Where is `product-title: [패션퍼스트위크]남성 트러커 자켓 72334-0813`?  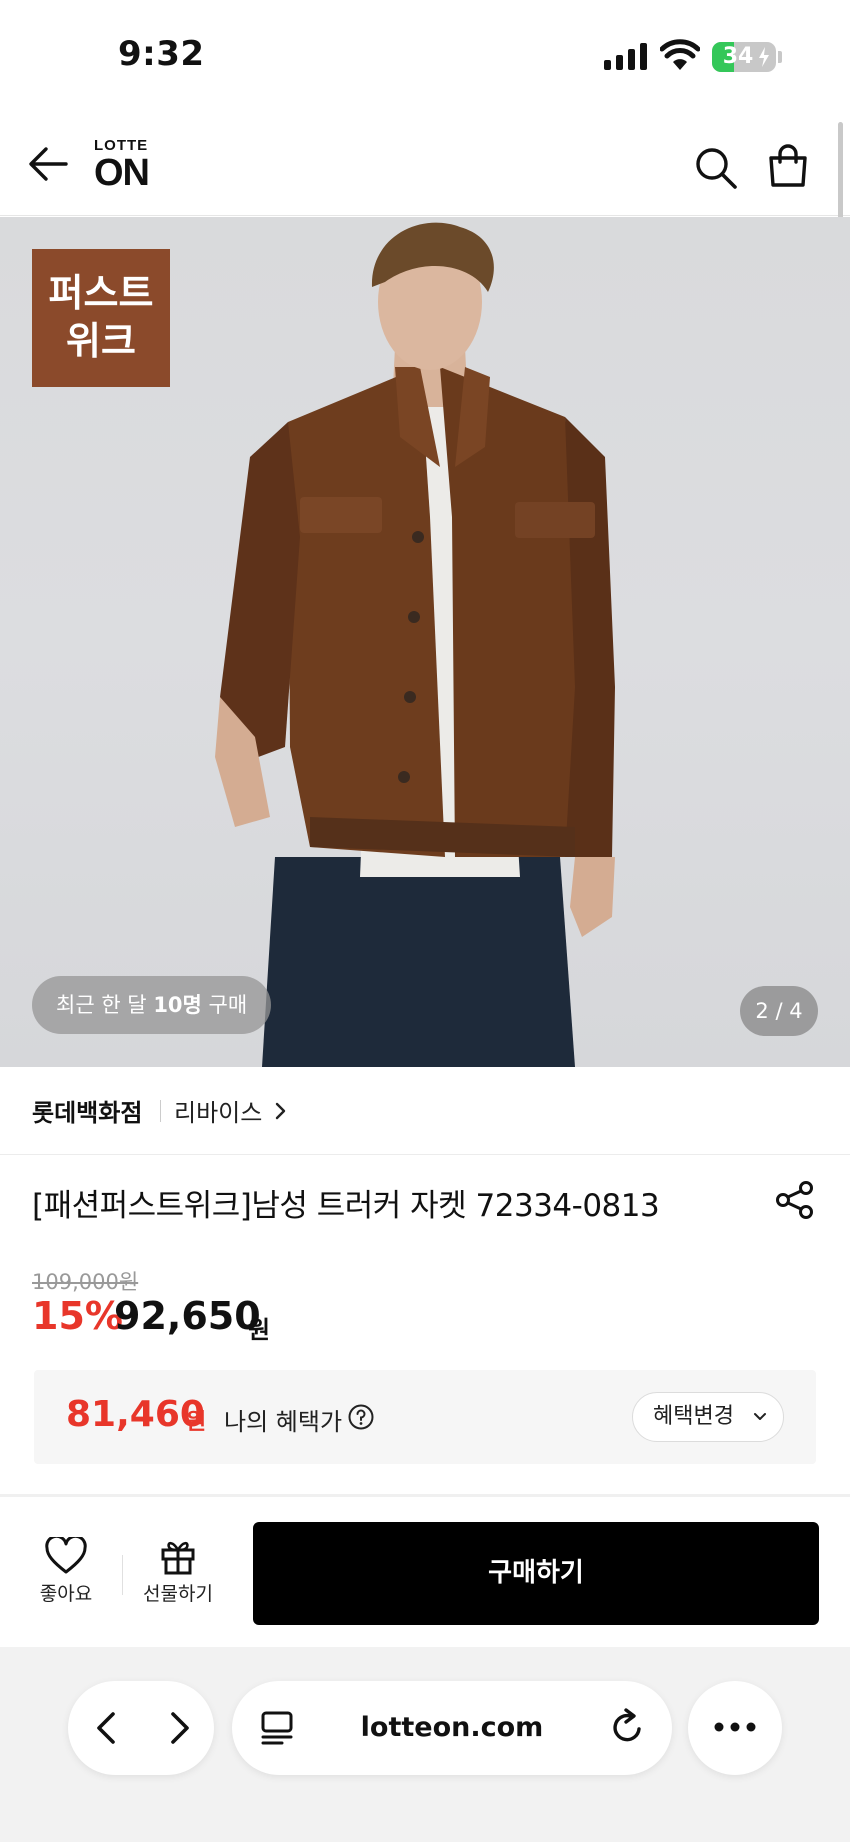
product-title: [패션퍼스트위크]남성 트러커 자켓 72334-0813 is located at coordinates (346, 1206).